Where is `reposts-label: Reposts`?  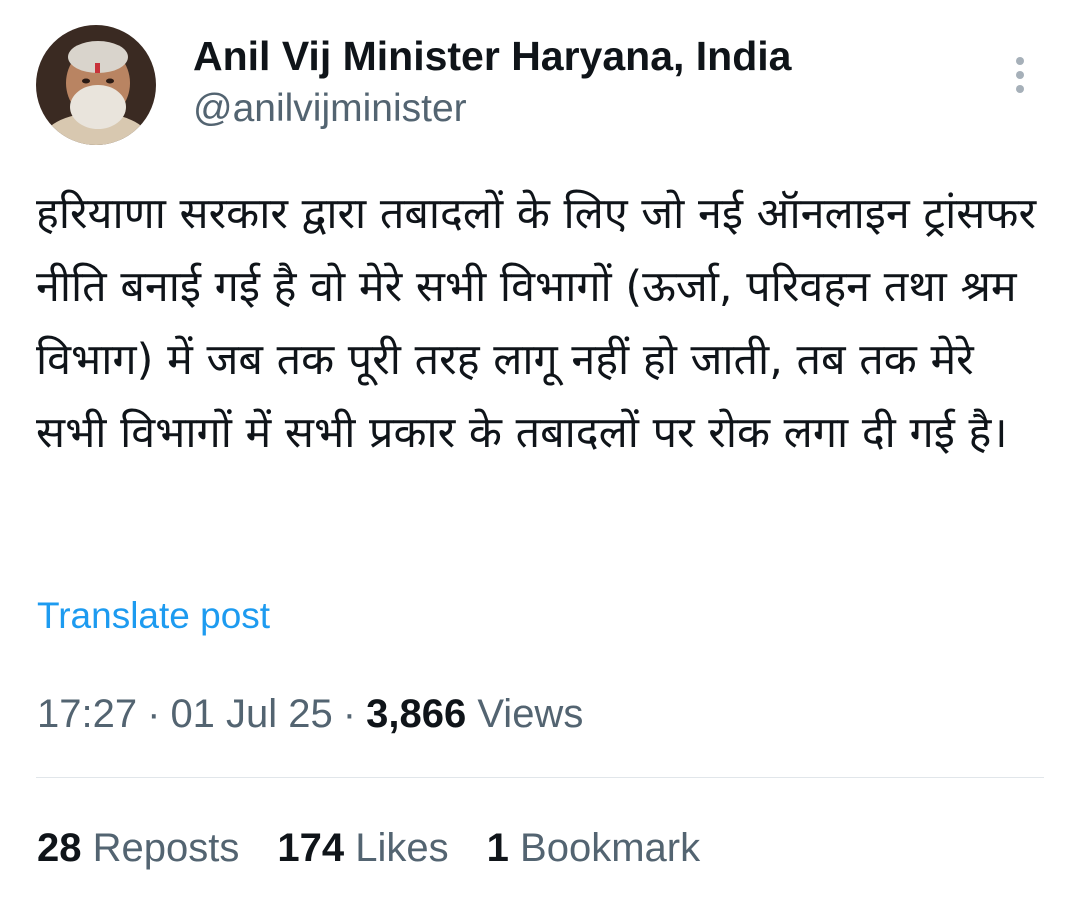
reposts-label: Reposts is located at coordinates (166, 848).